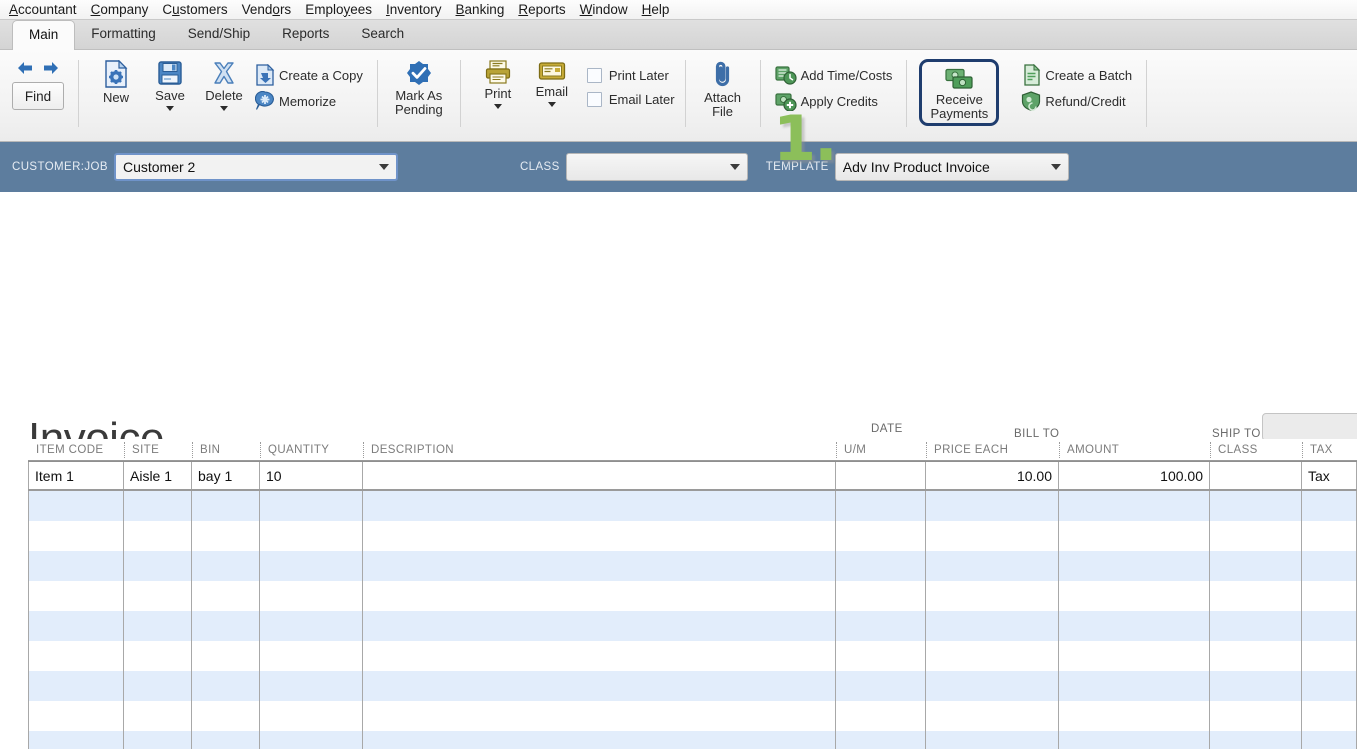 This screenshot has height=749, width=1357. I want to click on template-chevron-down-icon, so click(1055, 167).